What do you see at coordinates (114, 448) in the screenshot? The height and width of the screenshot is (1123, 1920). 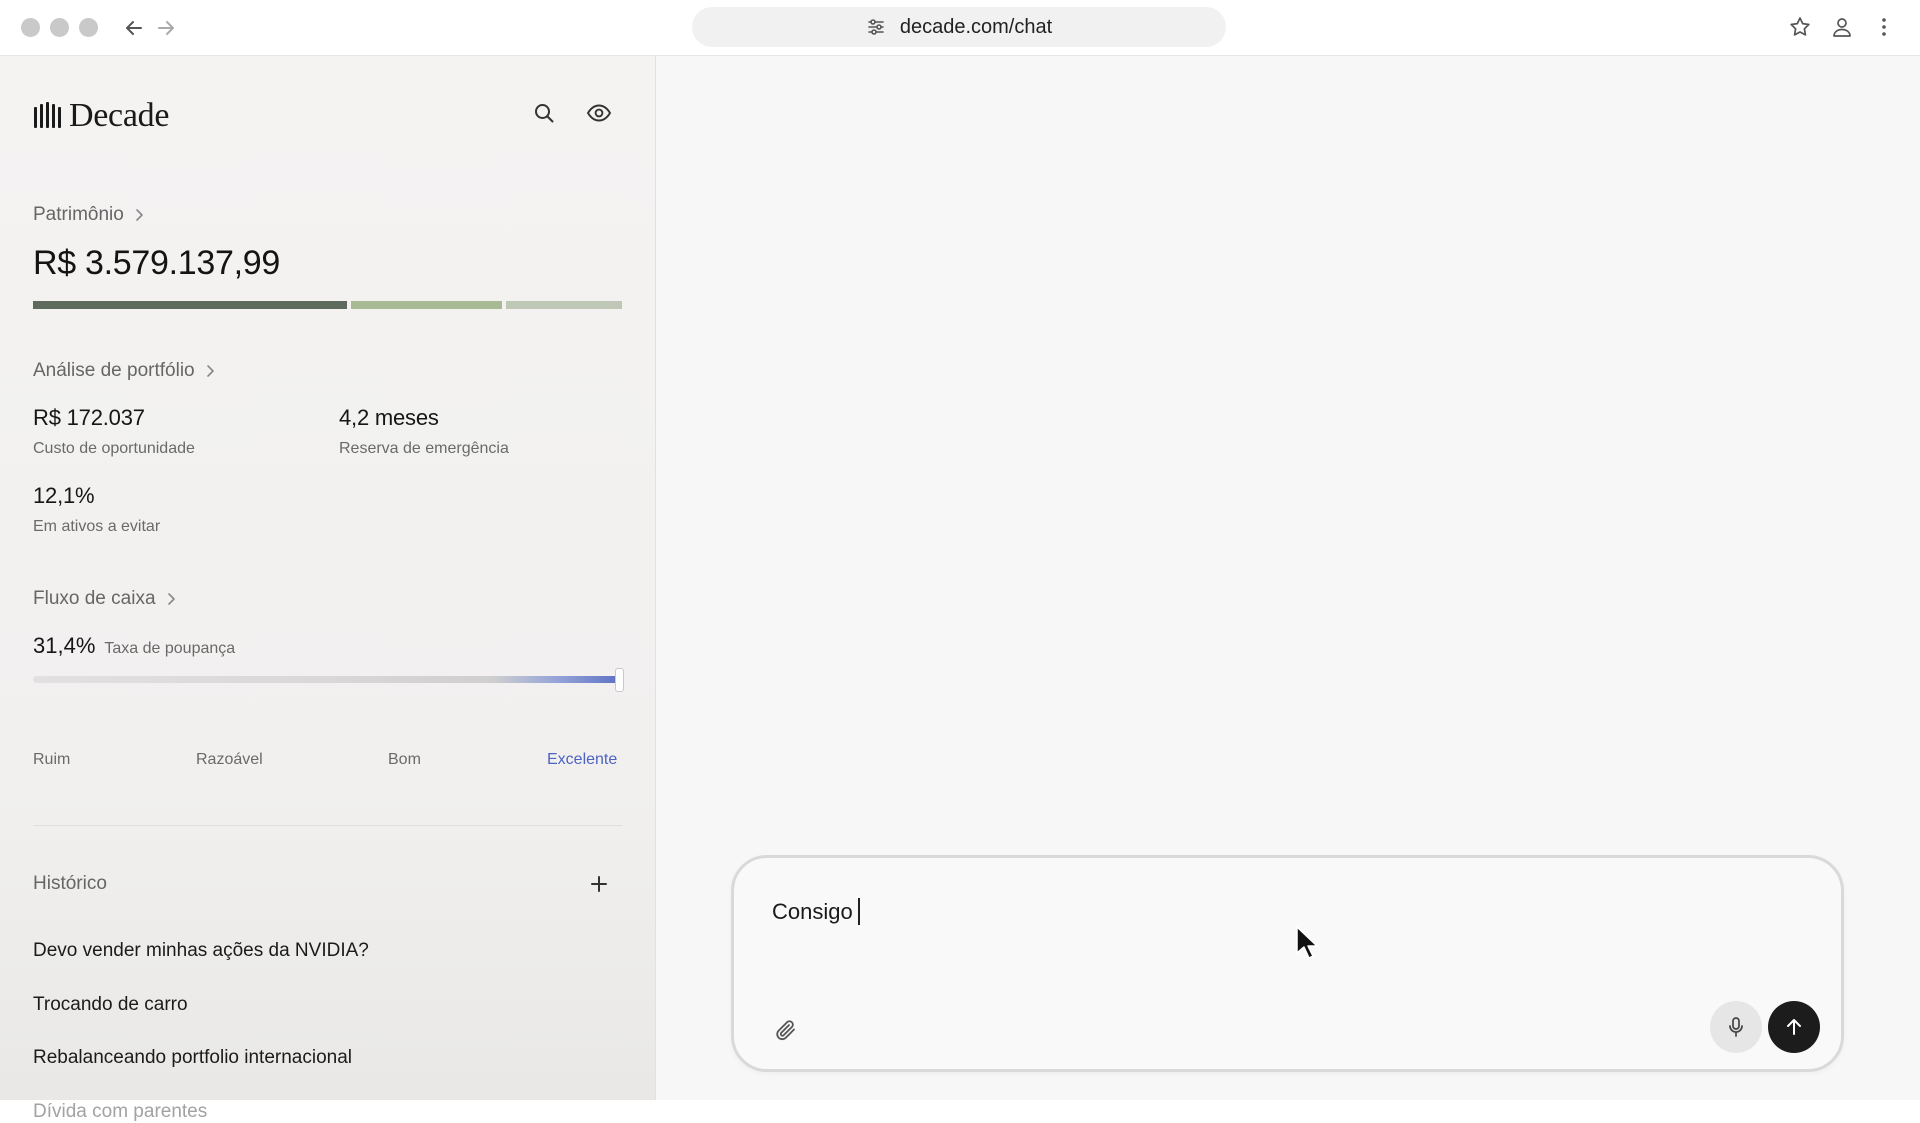 I see `metric-label: Custo de oportunidade` at bounding box center [114, 448].